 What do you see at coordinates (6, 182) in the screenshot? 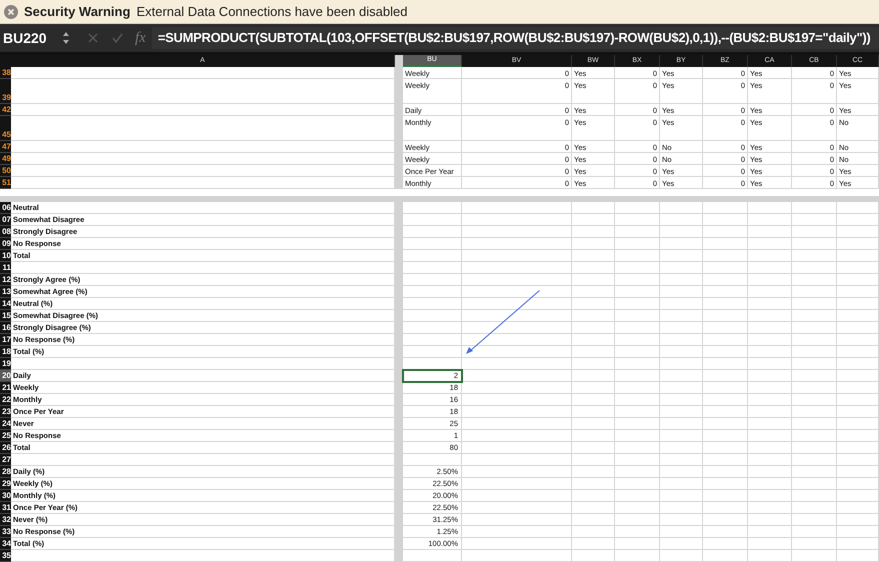
I see `row-number: 51` at bounding box center [6, 182].